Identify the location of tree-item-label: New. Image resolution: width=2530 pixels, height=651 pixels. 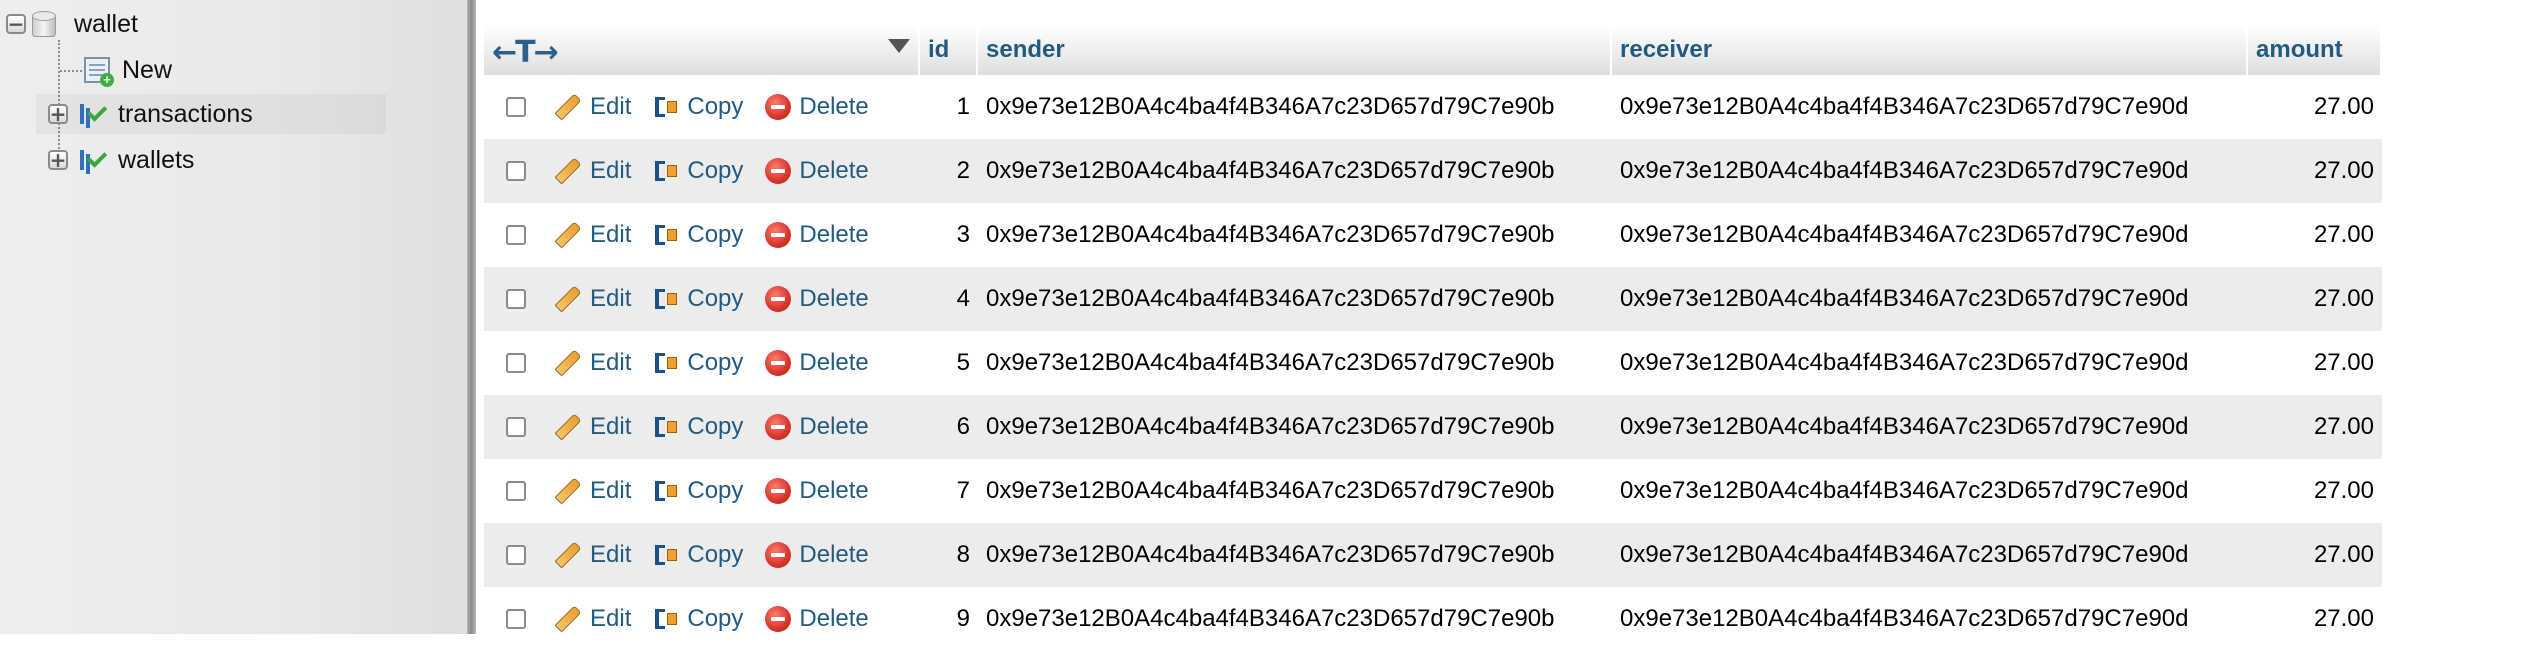
(147, 70).